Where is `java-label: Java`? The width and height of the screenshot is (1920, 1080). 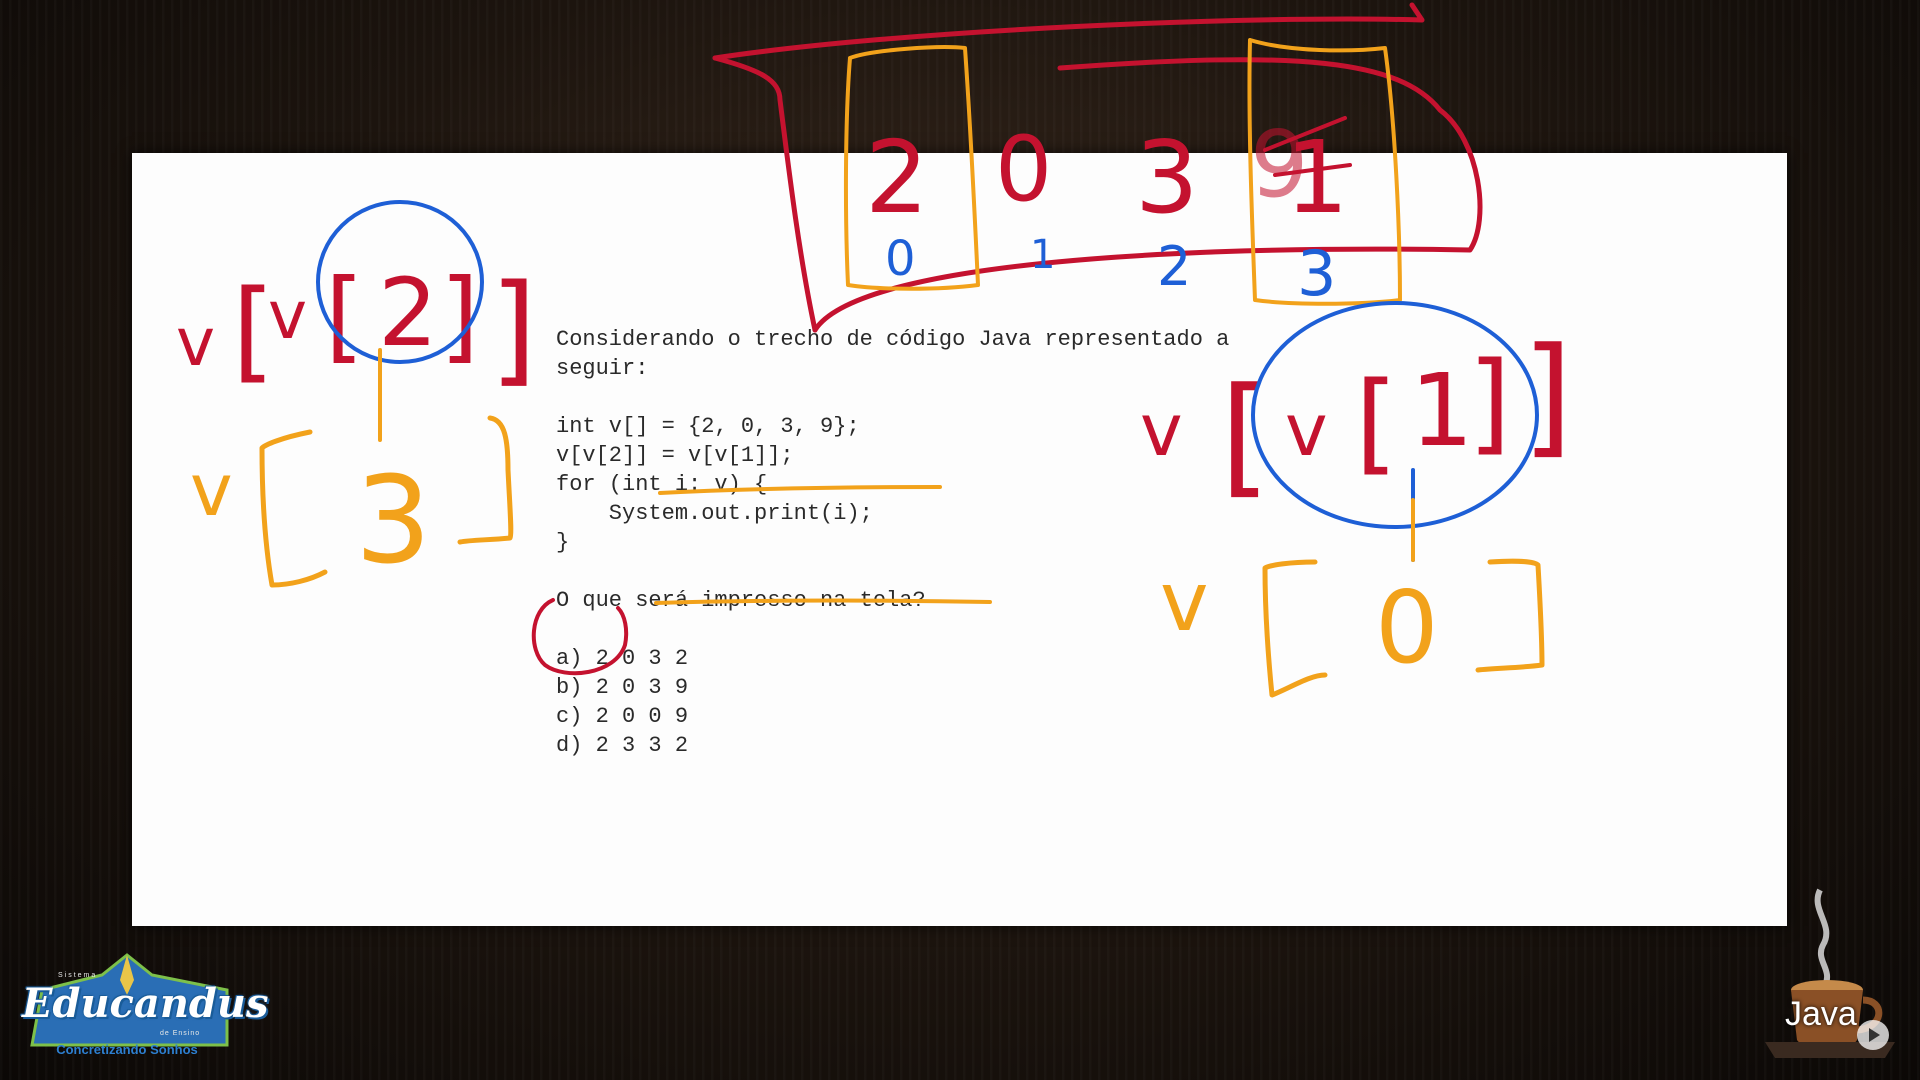
java-label: Java is located at coordinates (1821, 1014).